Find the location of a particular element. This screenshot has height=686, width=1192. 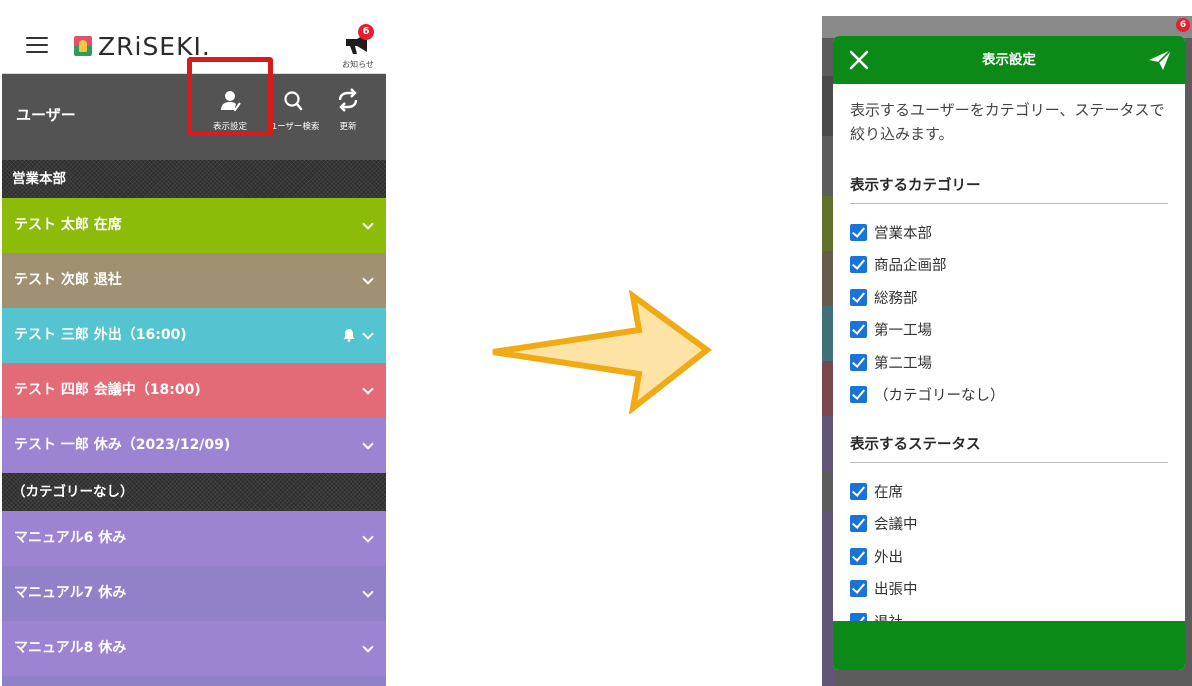

dimmed-header is located at coordinates (1007, 27).